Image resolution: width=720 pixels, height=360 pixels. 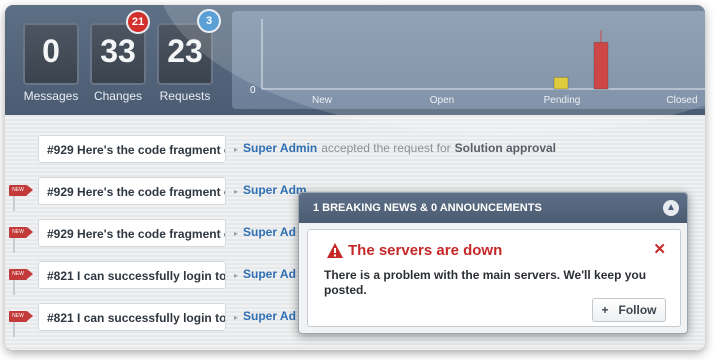 I want to click on changes-counter: 33, so click(x=118, y=54).